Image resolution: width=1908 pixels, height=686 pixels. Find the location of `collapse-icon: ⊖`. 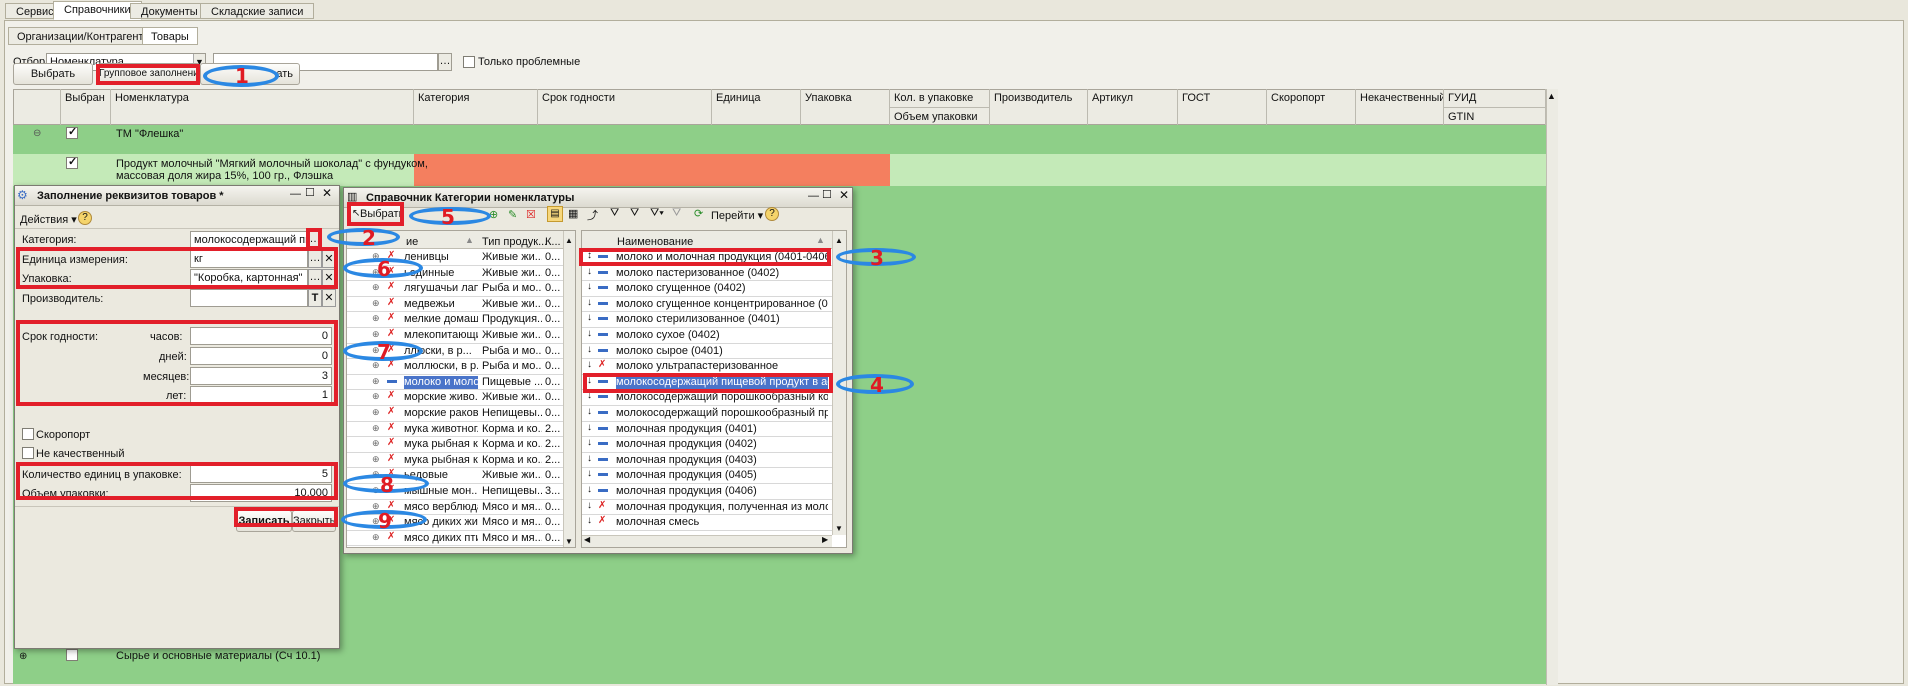

collapse-icon: ⊖ is located at coordinates (37, 133).